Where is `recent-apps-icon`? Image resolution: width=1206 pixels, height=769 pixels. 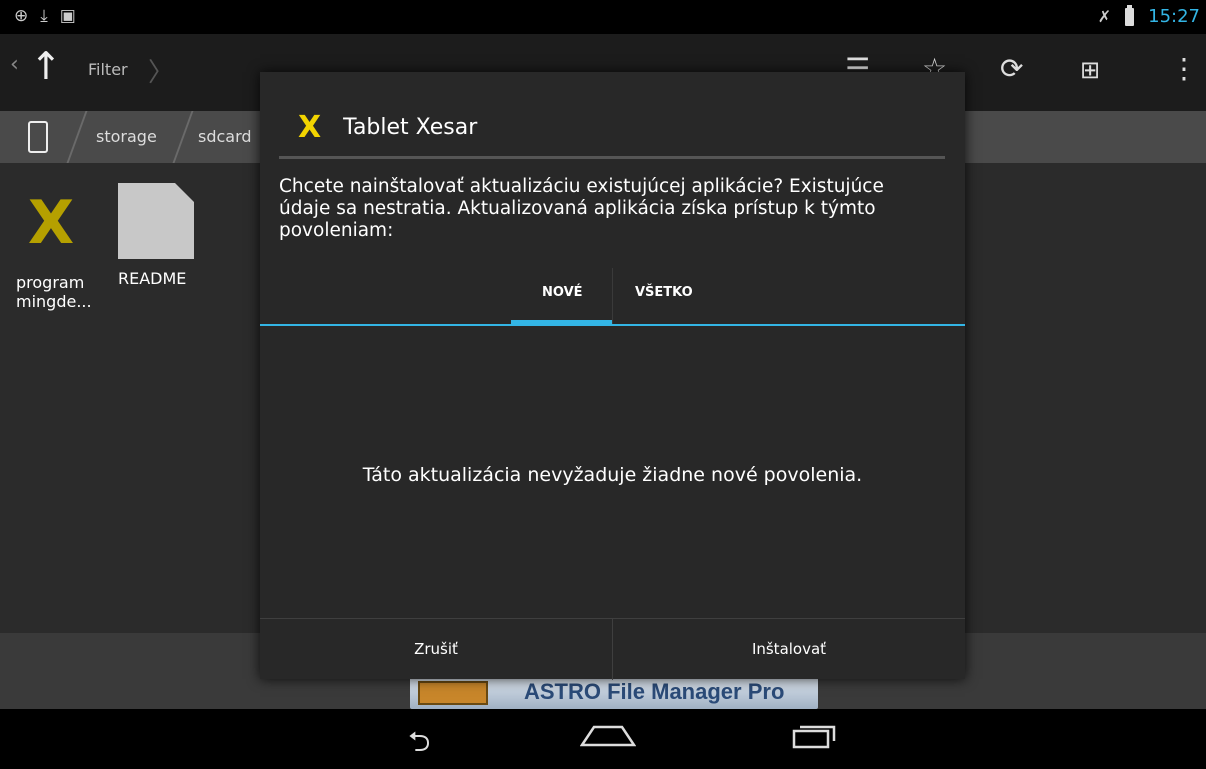
recent-apps-icon is located at coordinates (814, 735).